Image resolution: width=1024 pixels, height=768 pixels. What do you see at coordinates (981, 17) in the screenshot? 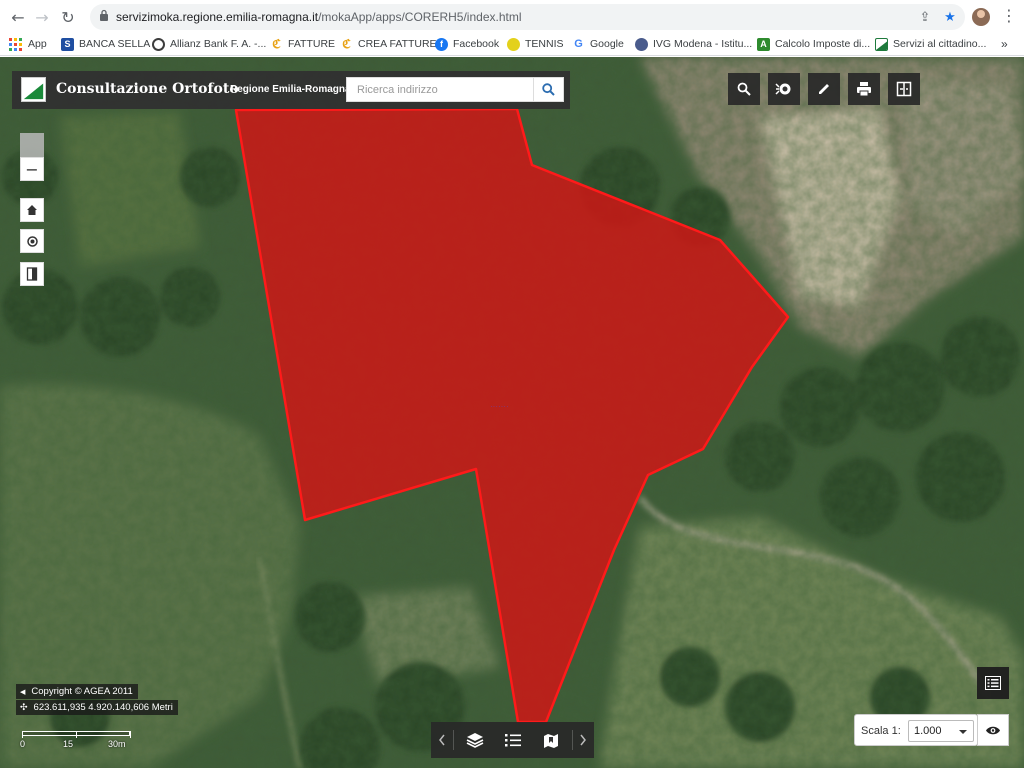
I see `profile-avatar` at bounding box center [981, 17].